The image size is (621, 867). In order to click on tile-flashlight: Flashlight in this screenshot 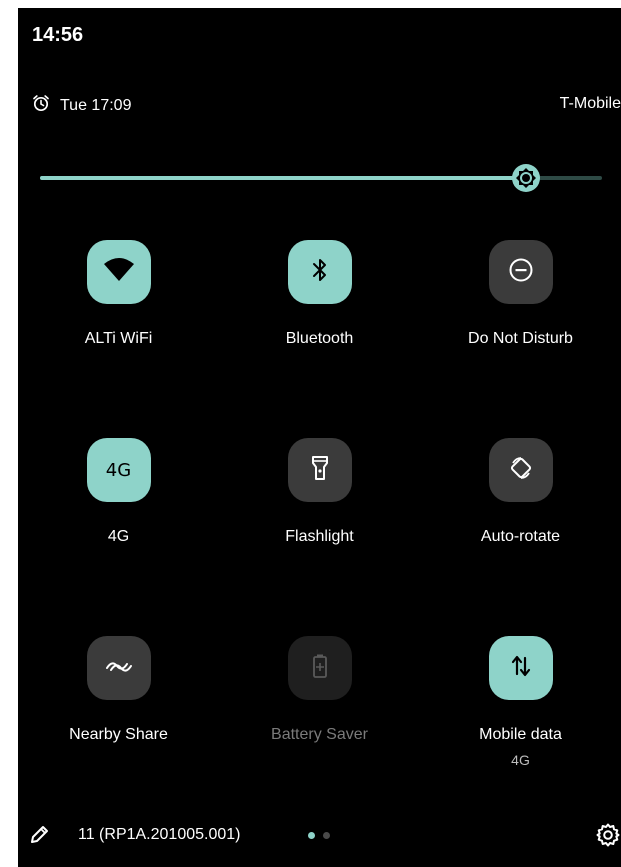, I will do `click(319, 492)`.